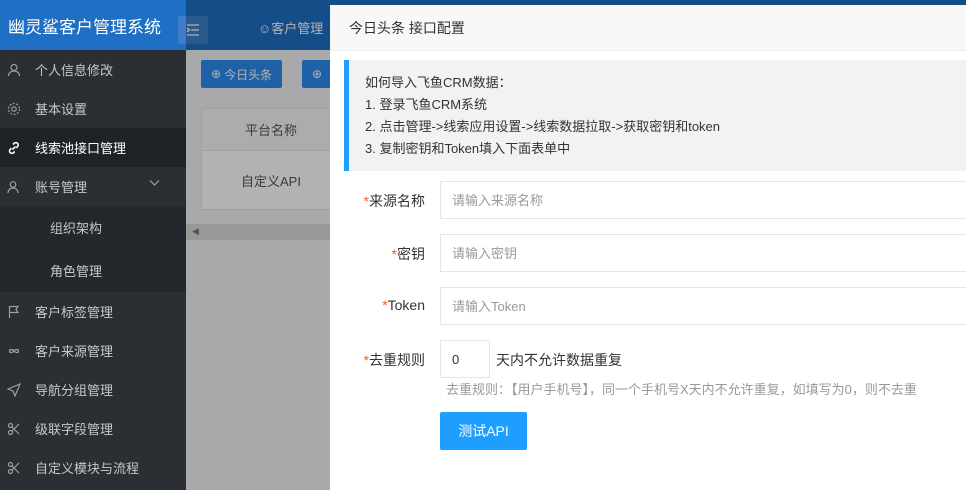 The height and width of the screenshot is (490, 966). Describe the element at coordinates (74, 70) in the screenshot. I see `sidebar-item-label: 个人信息修改` at that location.